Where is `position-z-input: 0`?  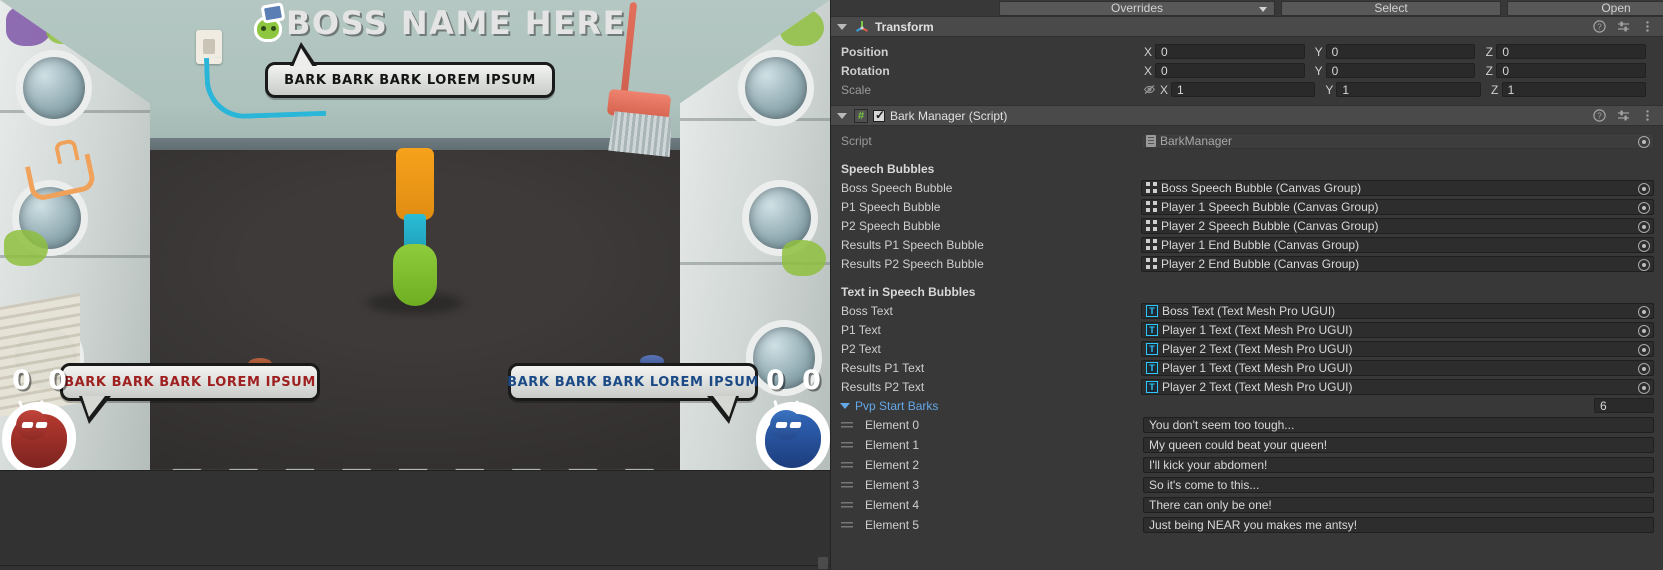 position-z-input: 0 is located at coordinates (1571, 51).